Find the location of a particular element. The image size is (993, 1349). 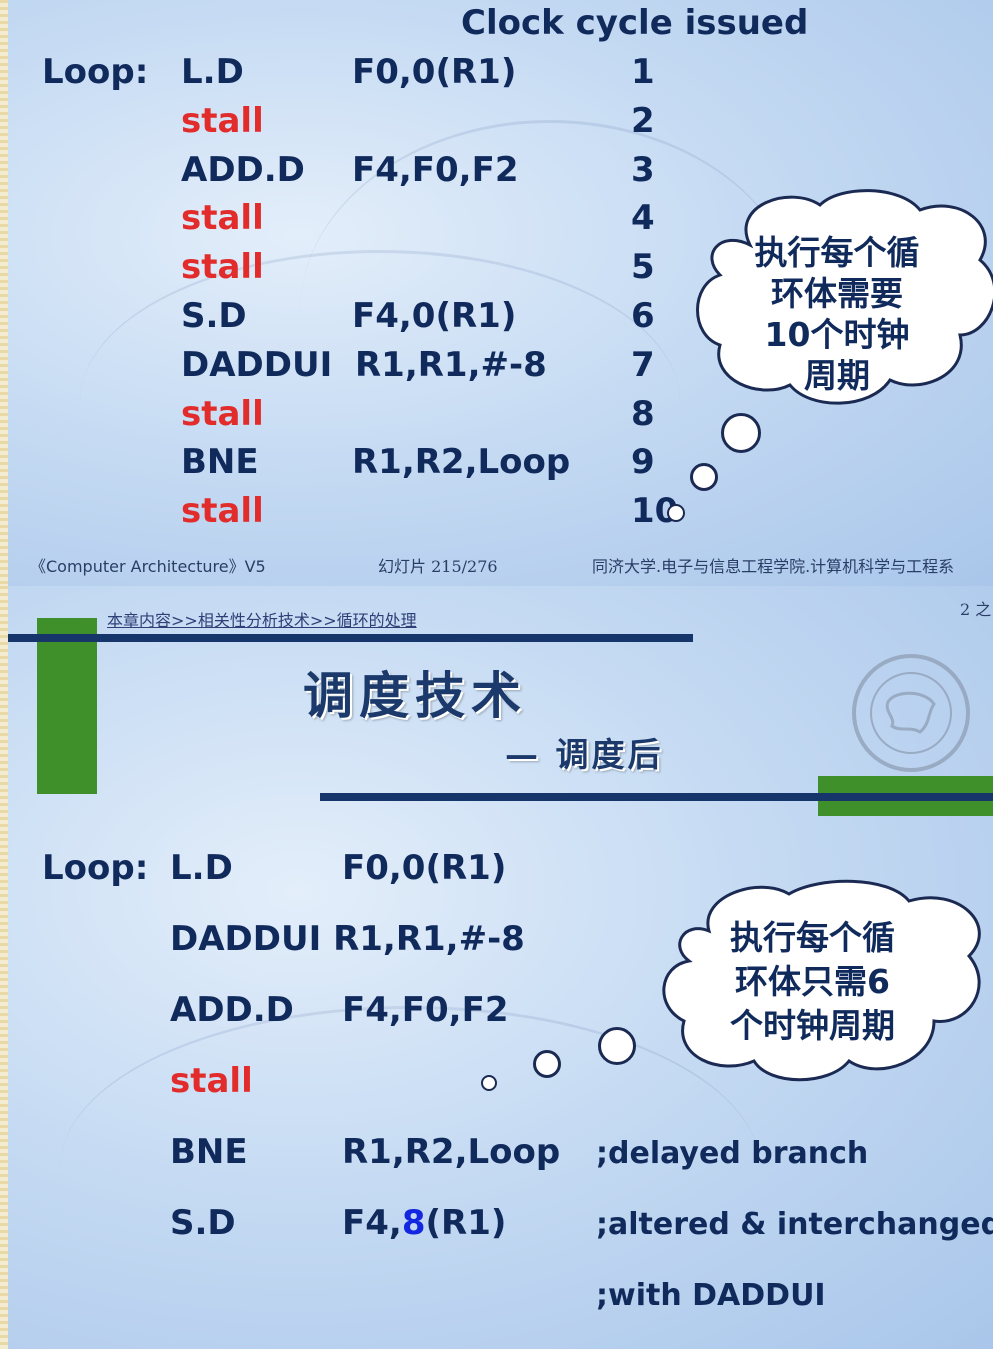

operand-text: (R1) is located at coordinates (466, 1223).